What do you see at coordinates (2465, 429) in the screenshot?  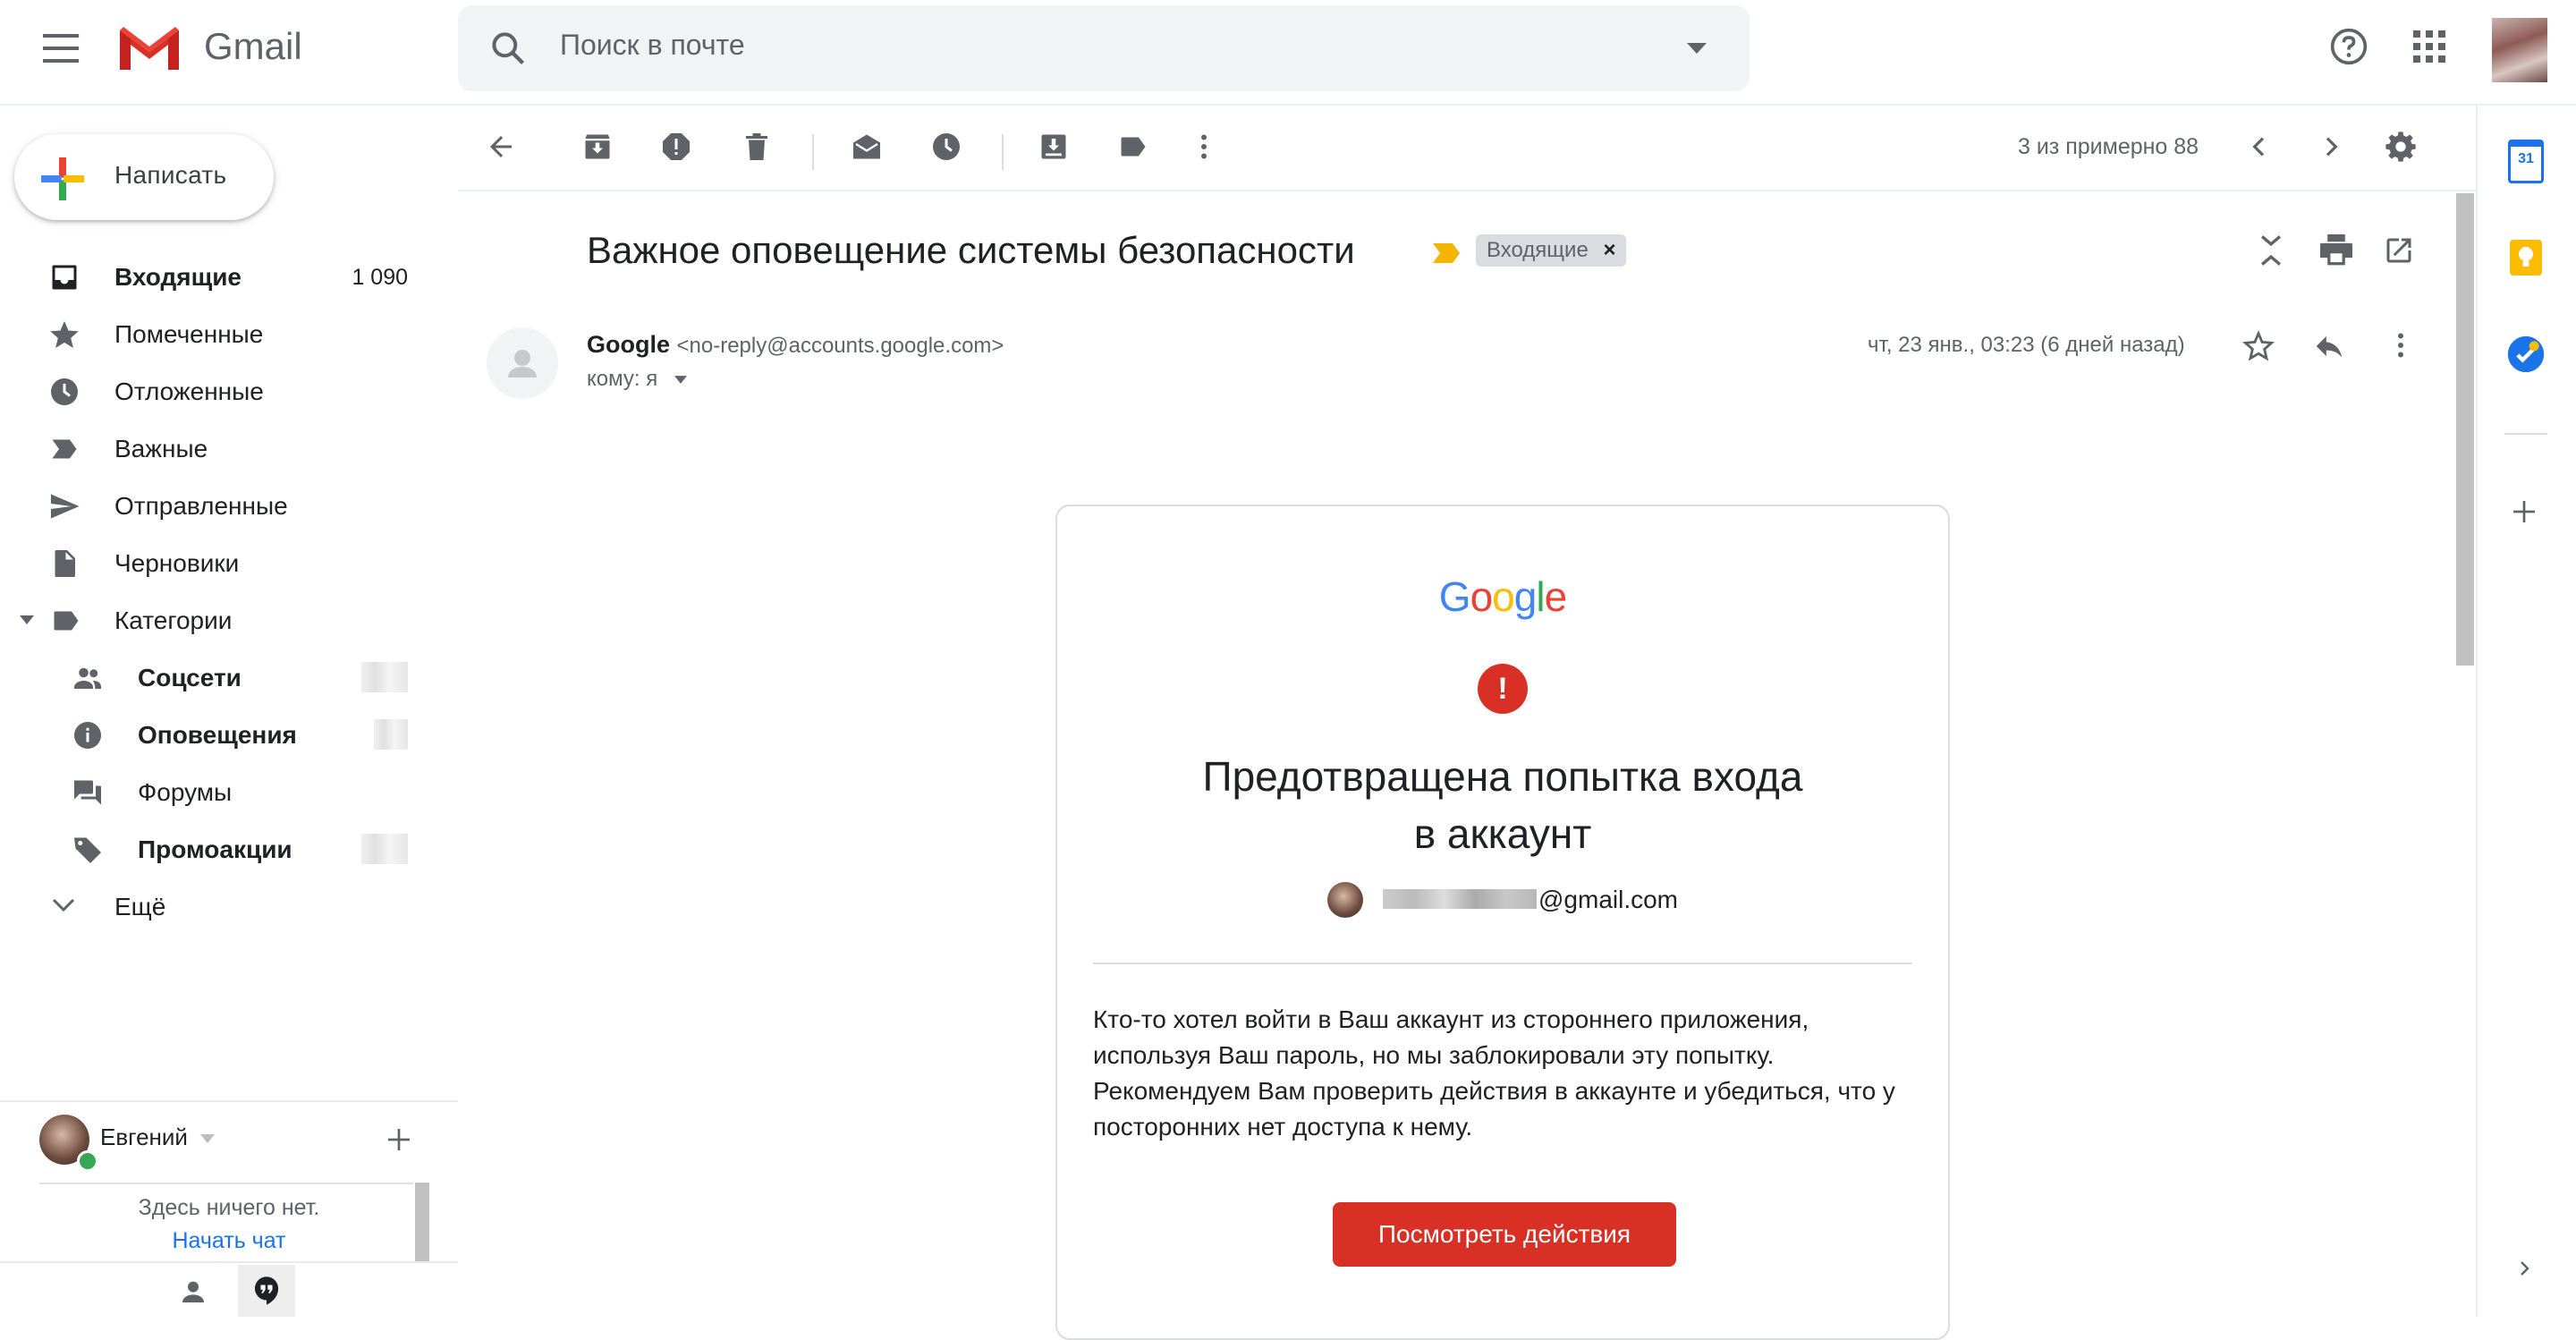 I see `main-scrollbar` at bounding box center [2465, 429].